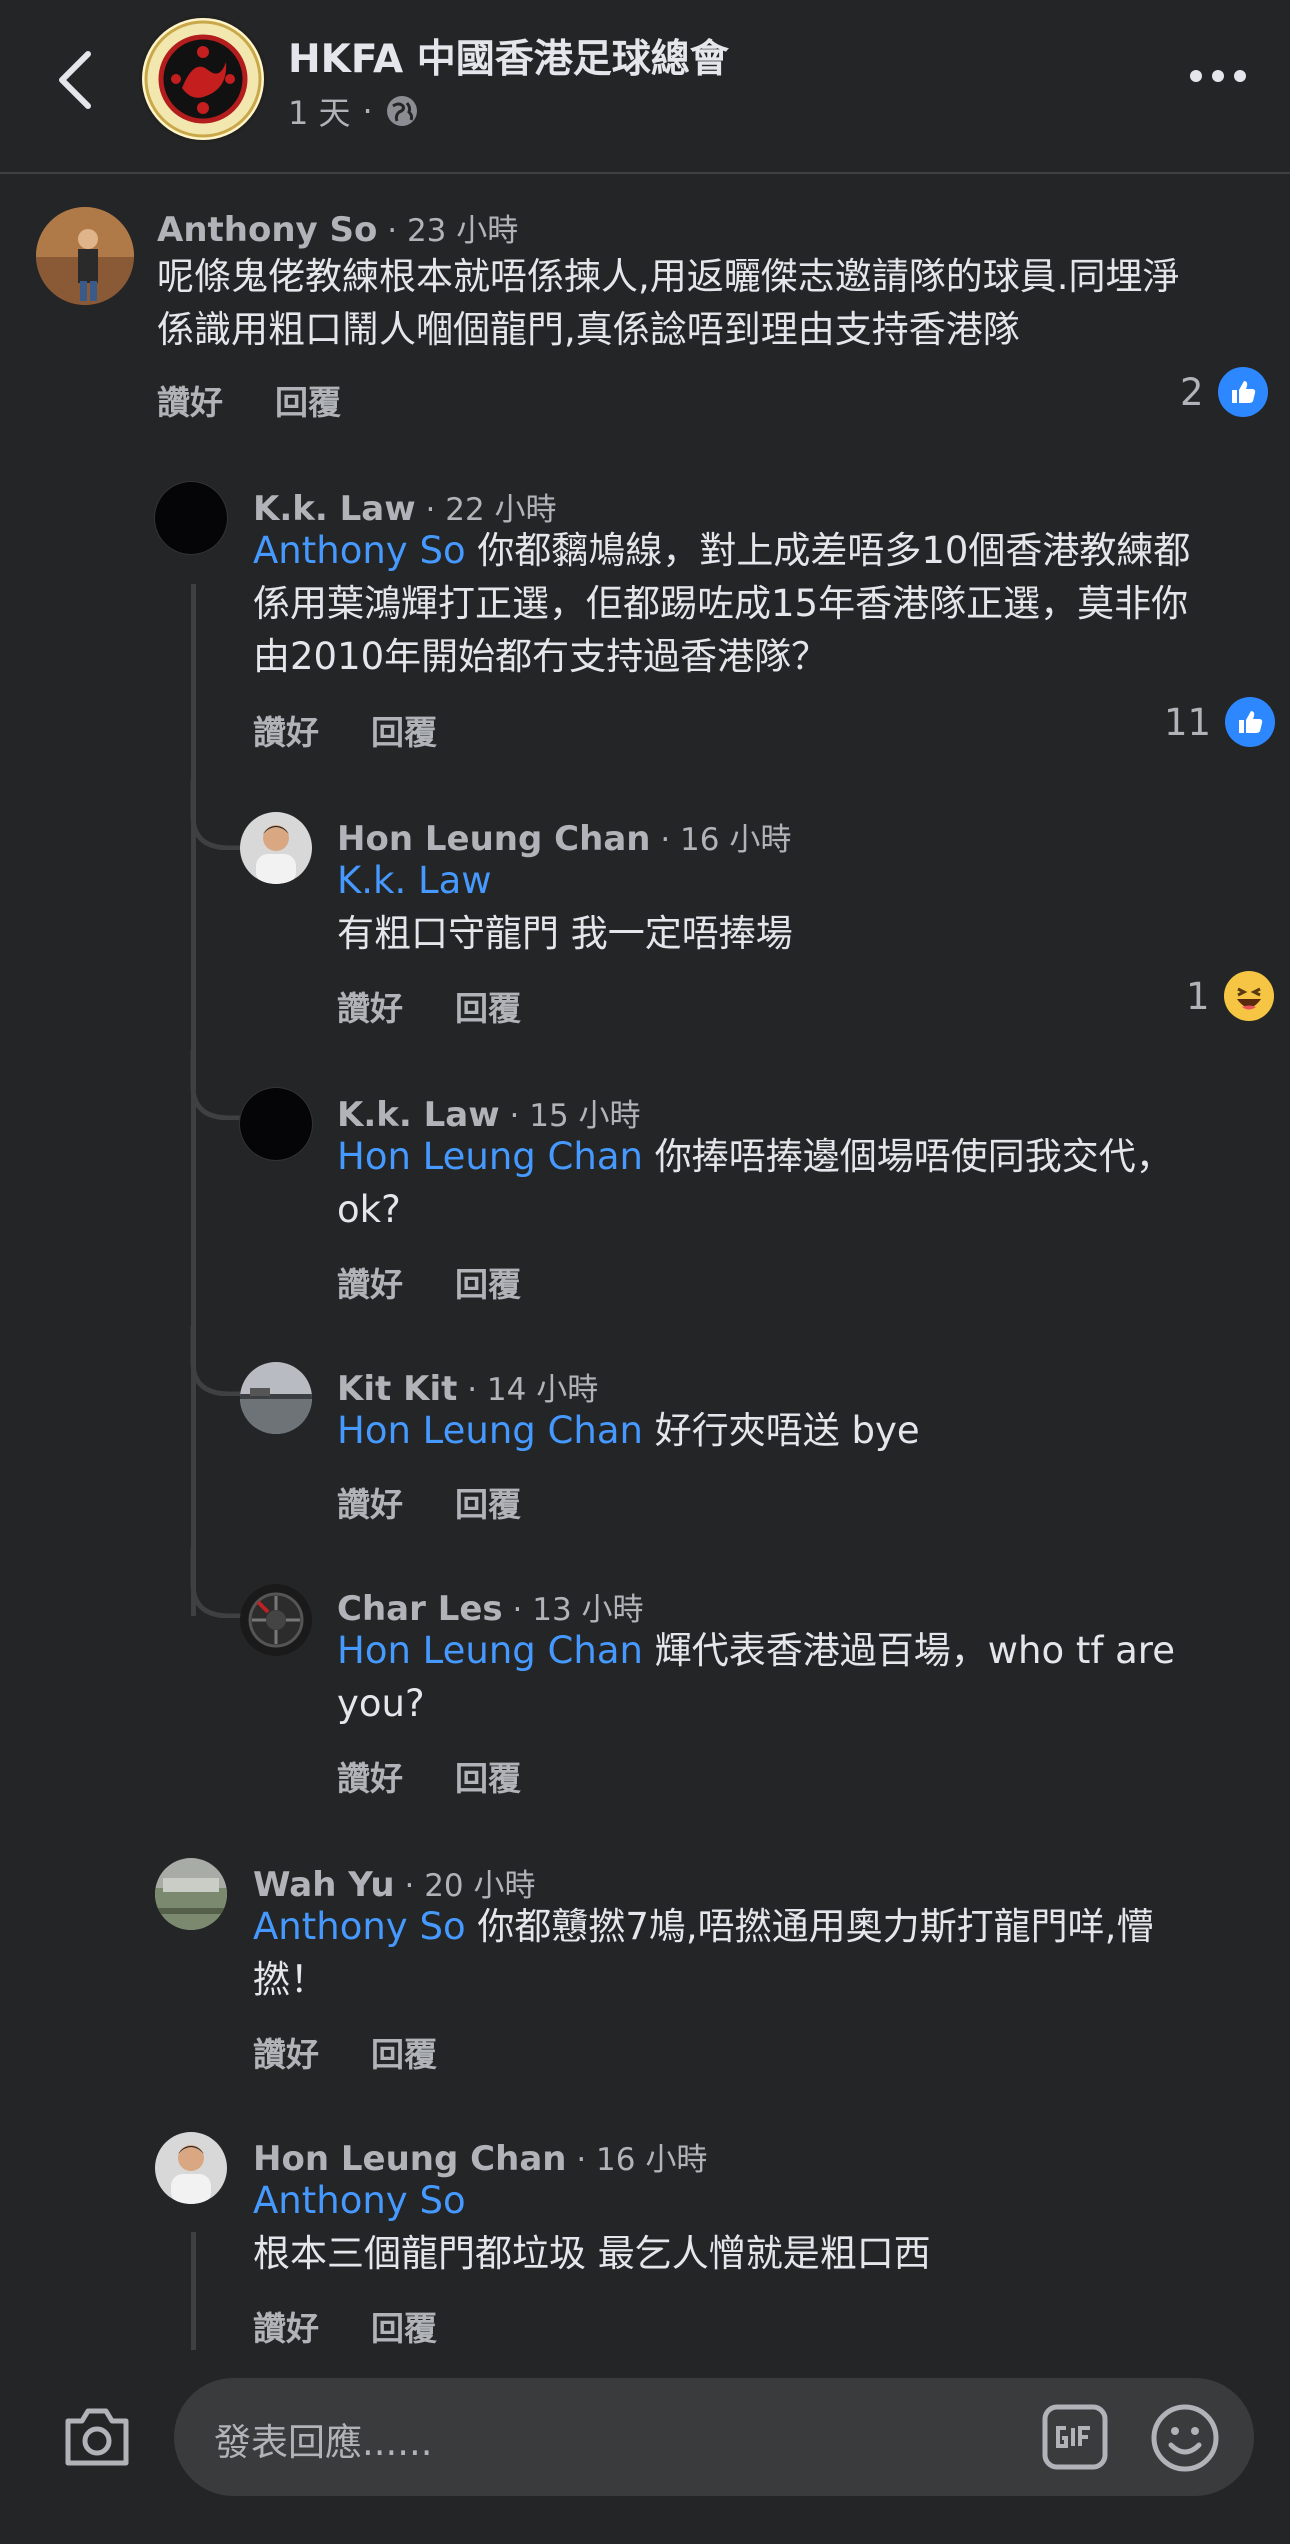 This screenshot has height=2544, width=1290. What do you see at coordinates (465, 1886) in the screenshot?
I see `comment-time: · 20 小時` at bounding box center [465, 1886].